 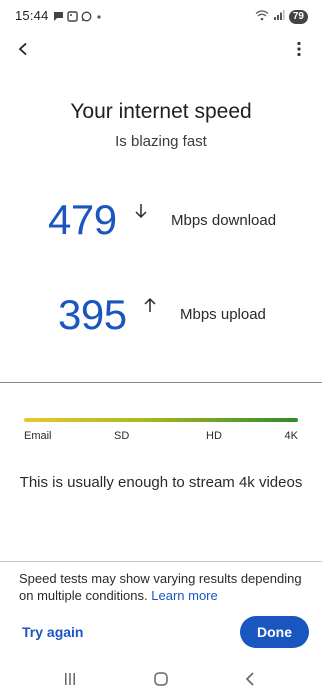 I want to click on upload-speed-label: Mbps upload, so click(x=223, y=314).